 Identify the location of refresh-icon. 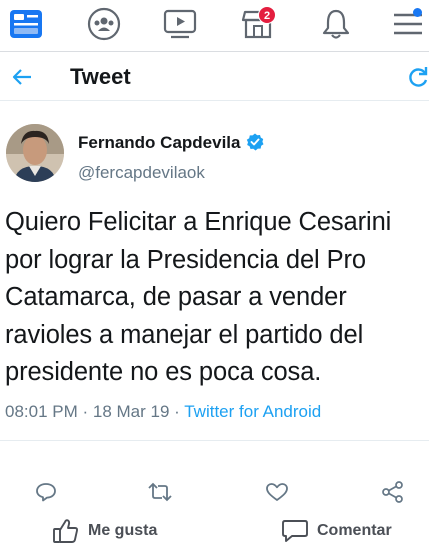
(418, 77).